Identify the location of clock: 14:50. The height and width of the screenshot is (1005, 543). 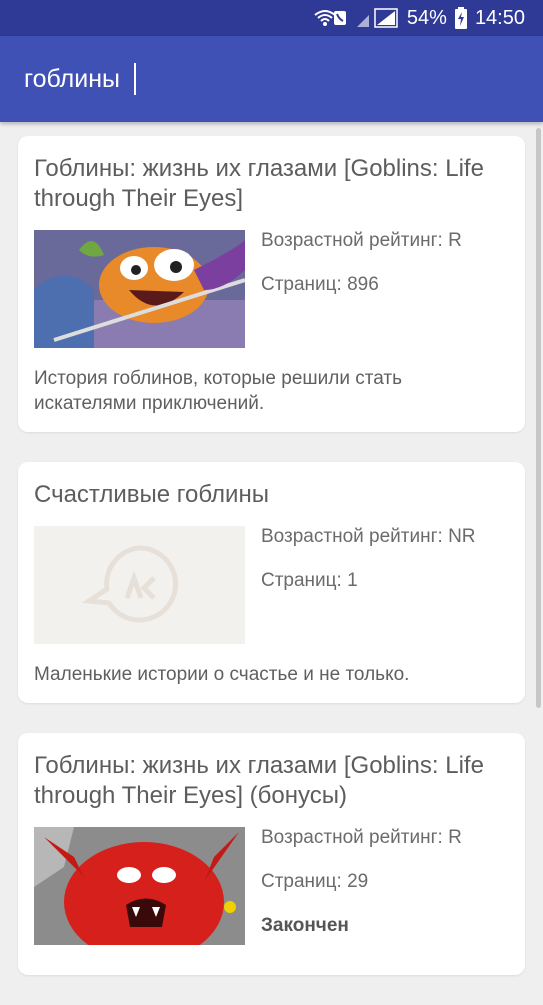
(499, 17).